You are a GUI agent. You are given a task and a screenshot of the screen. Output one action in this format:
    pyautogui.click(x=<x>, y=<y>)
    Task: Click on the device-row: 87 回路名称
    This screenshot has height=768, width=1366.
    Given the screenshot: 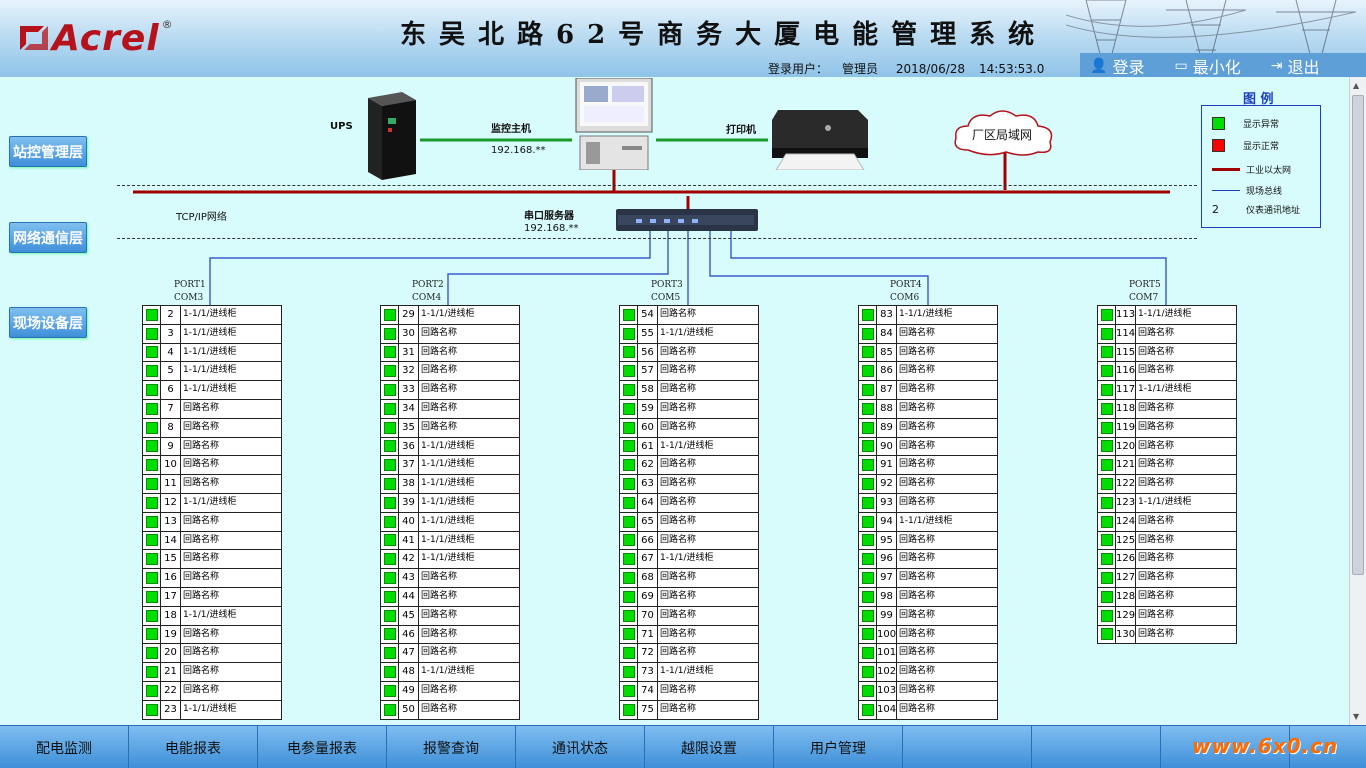 What is the action you would take?
    pyautogui.click(x=928, y=390)
    